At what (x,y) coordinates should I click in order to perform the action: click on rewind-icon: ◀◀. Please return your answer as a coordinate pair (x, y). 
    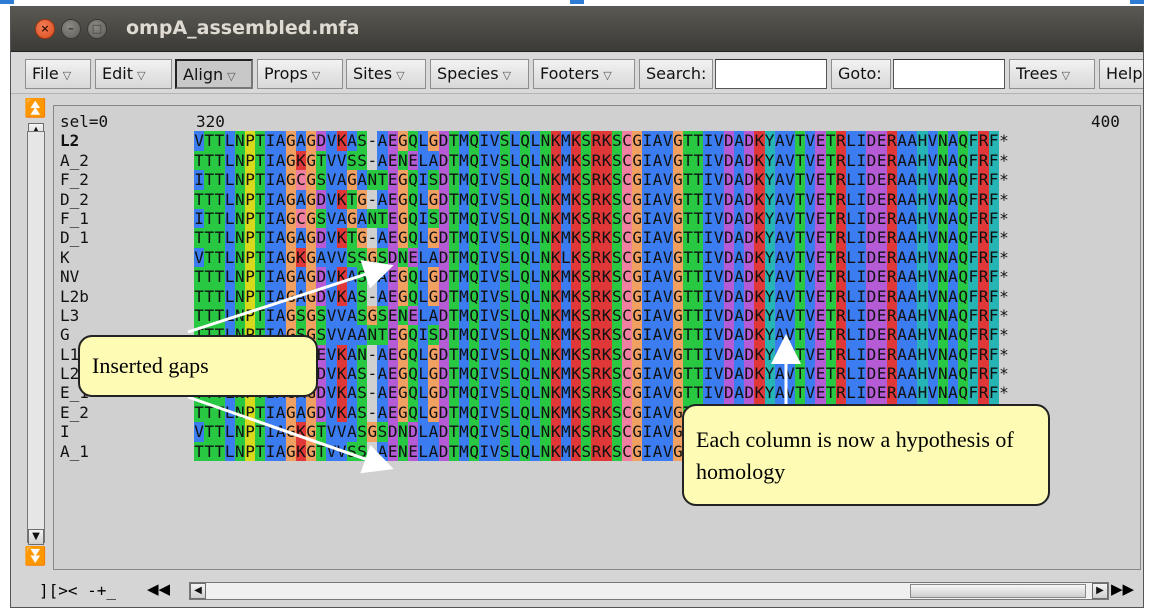
    Looking at the image, I should click on (158, 589).